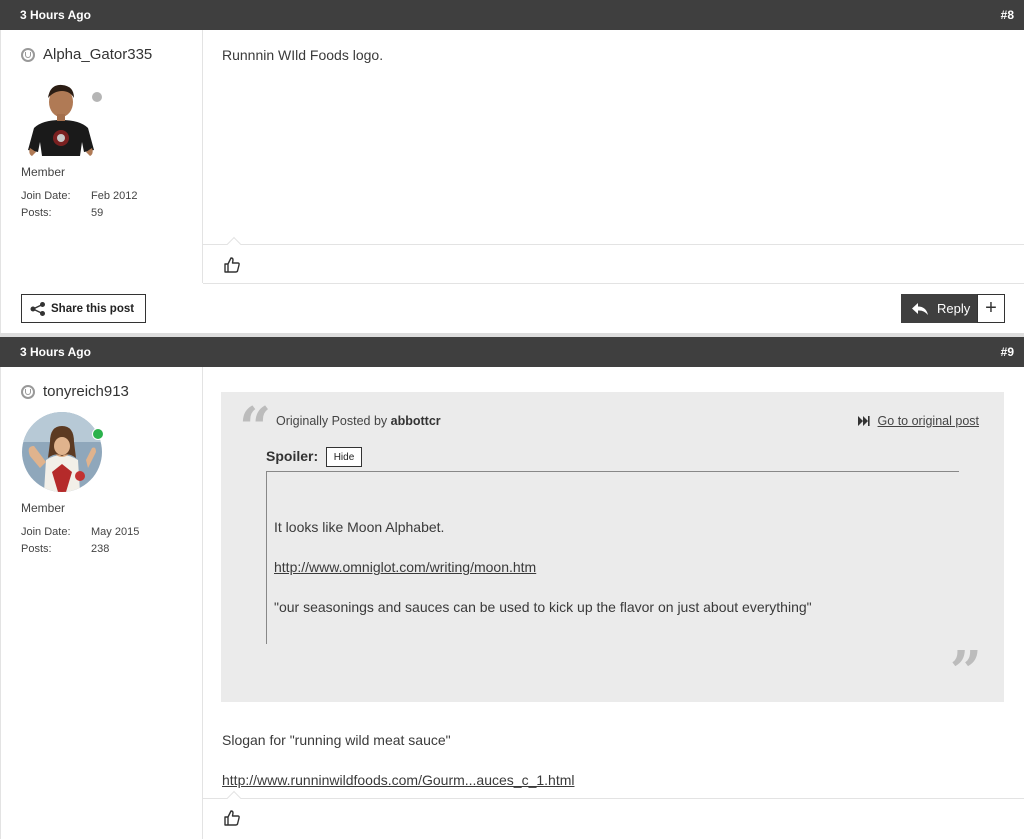 Image resolution: width=1024 pixels, height=839 pixels. Describe the element at coordinates (1007, 15) in the screenshot. I see `post-number: #8` at that location.